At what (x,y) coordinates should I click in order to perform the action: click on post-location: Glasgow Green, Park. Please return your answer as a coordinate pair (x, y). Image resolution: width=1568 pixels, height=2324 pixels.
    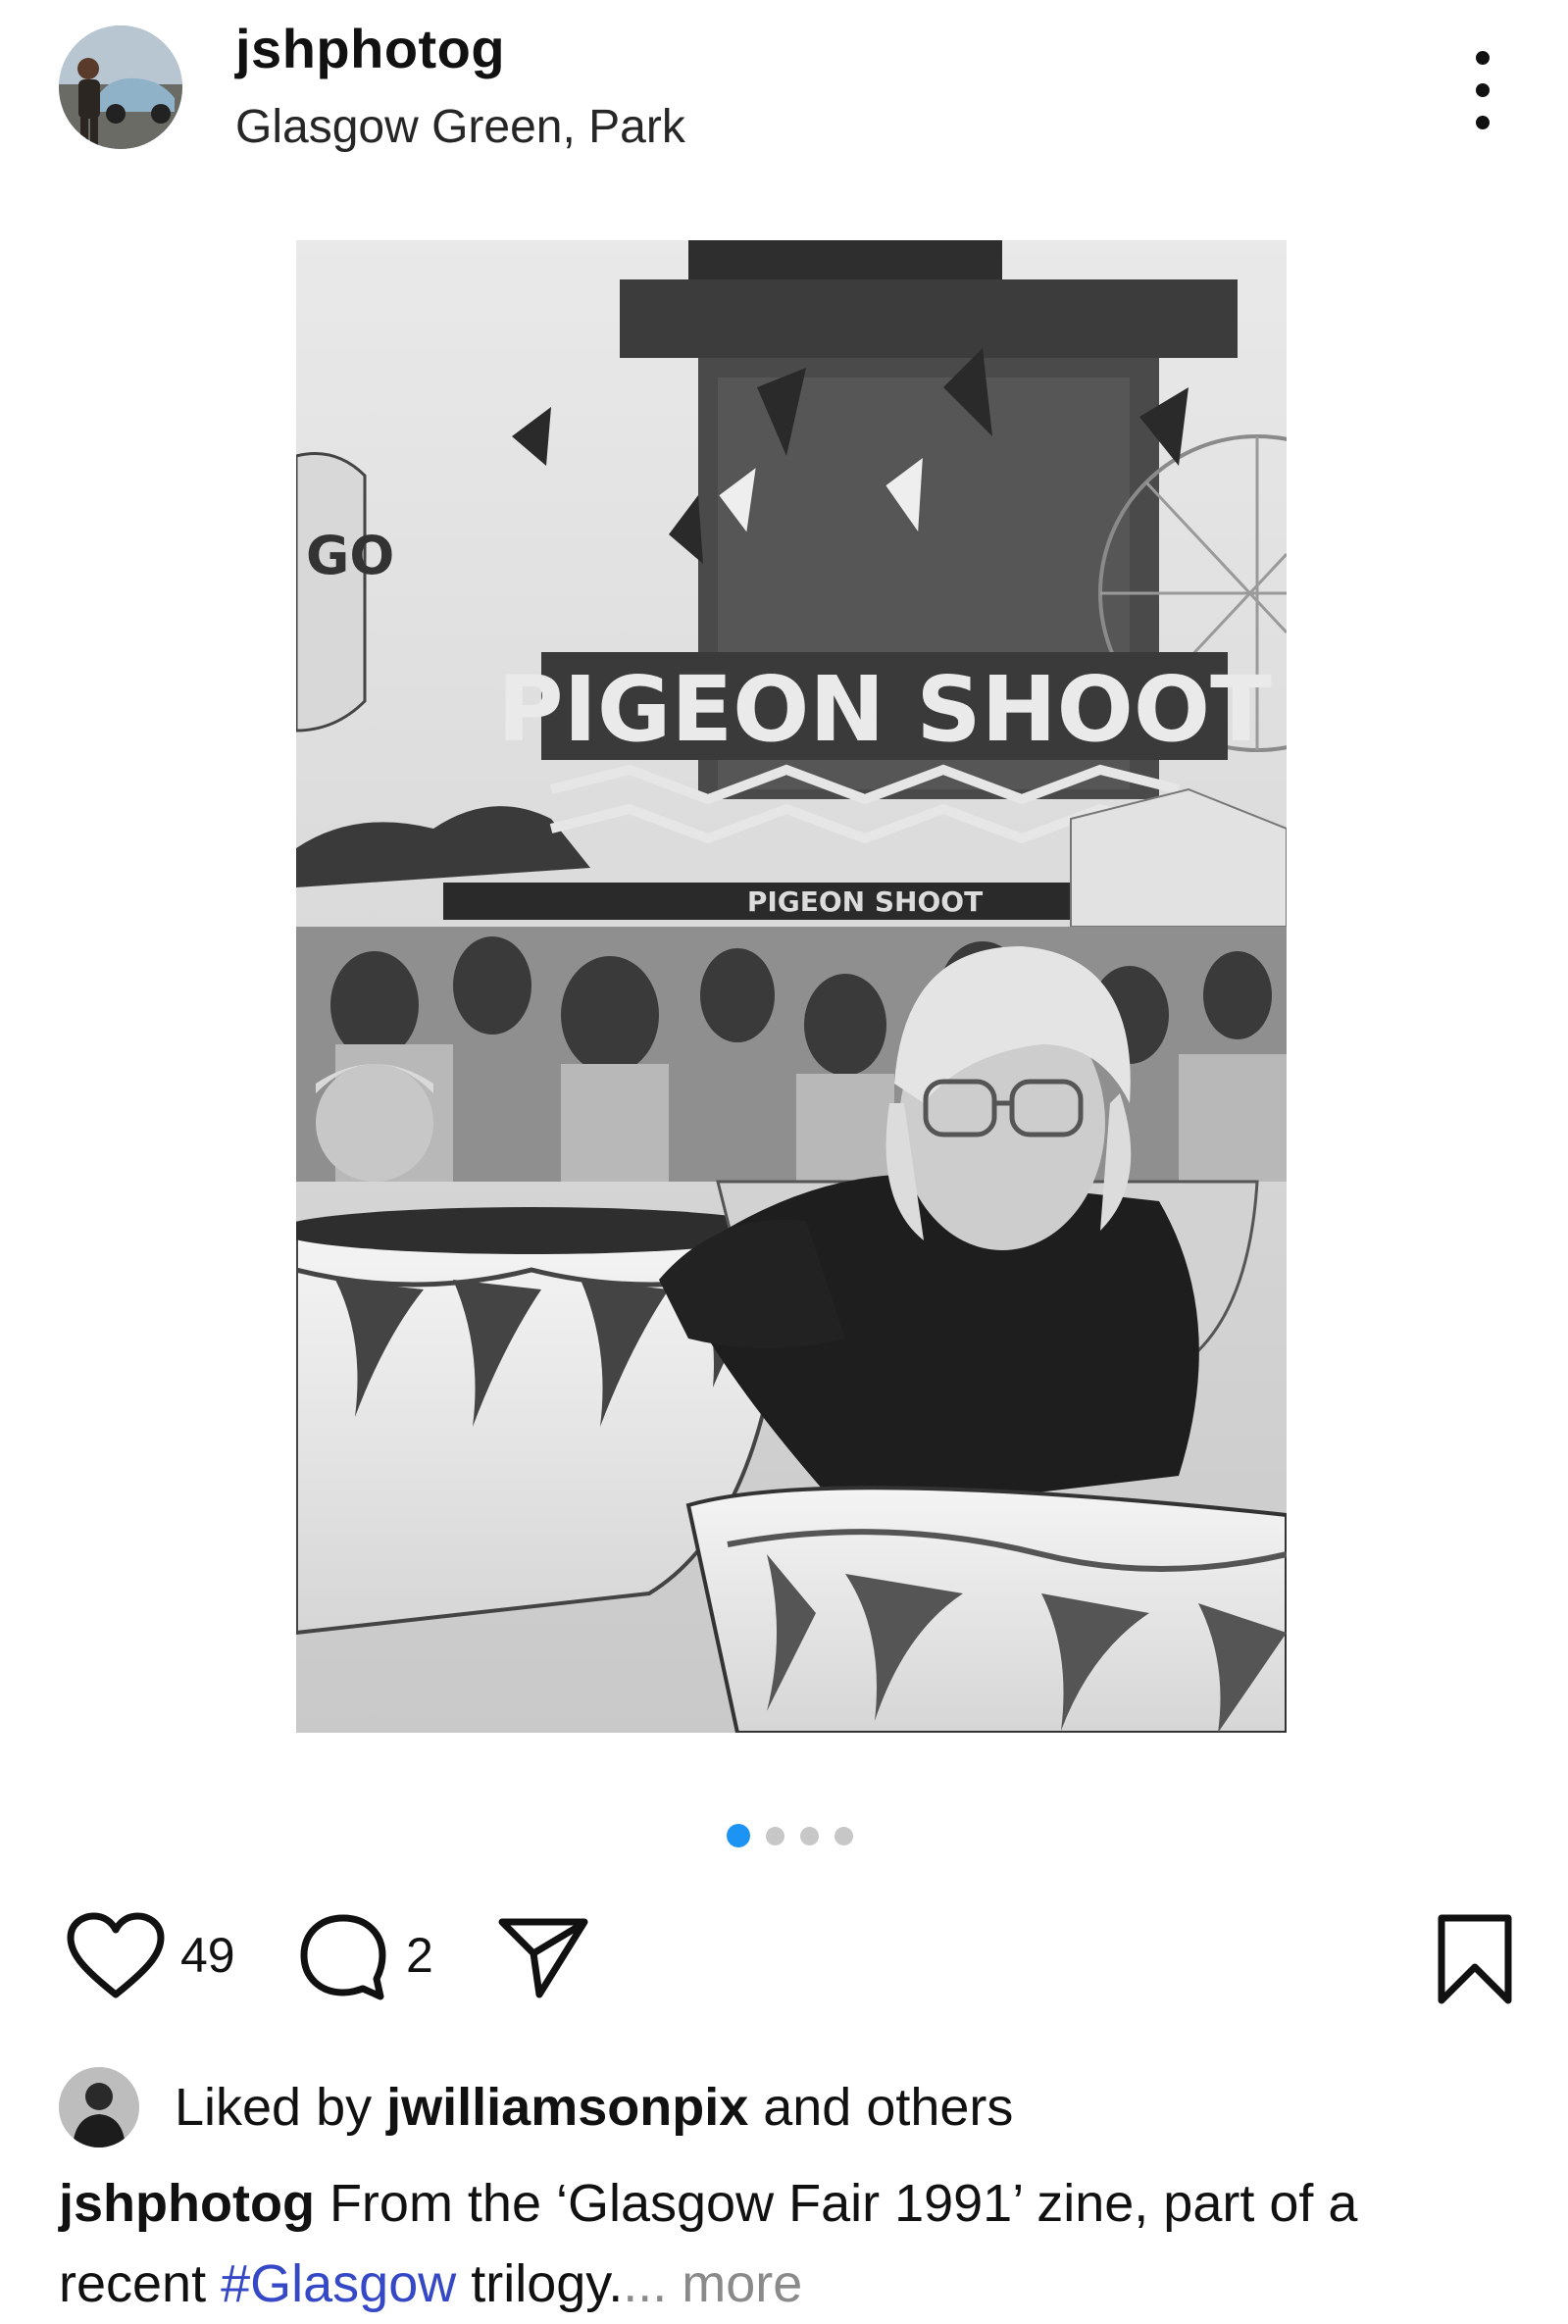
    Looking at the image, I should click on (460, 128).